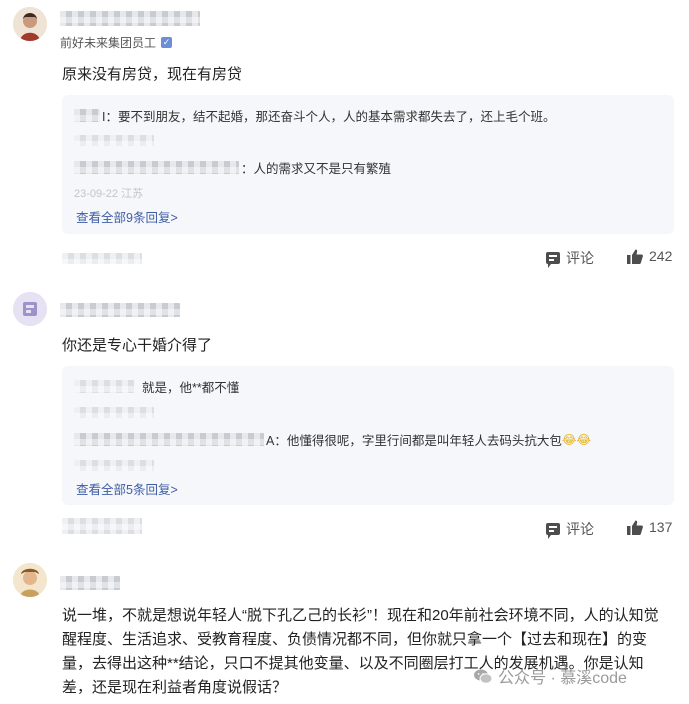  I want to click on comment-text: 原来没有房贷，现在有房贷, so click(152, 74).